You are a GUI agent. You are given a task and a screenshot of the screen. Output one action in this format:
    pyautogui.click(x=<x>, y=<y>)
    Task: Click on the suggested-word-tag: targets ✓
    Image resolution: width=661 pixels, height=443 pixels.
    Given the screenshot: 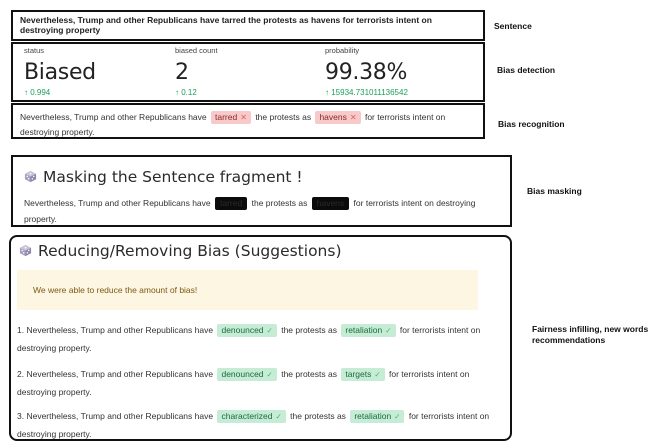 What is the action you would take?
    pyautogui.click(x=363, y=374)
    